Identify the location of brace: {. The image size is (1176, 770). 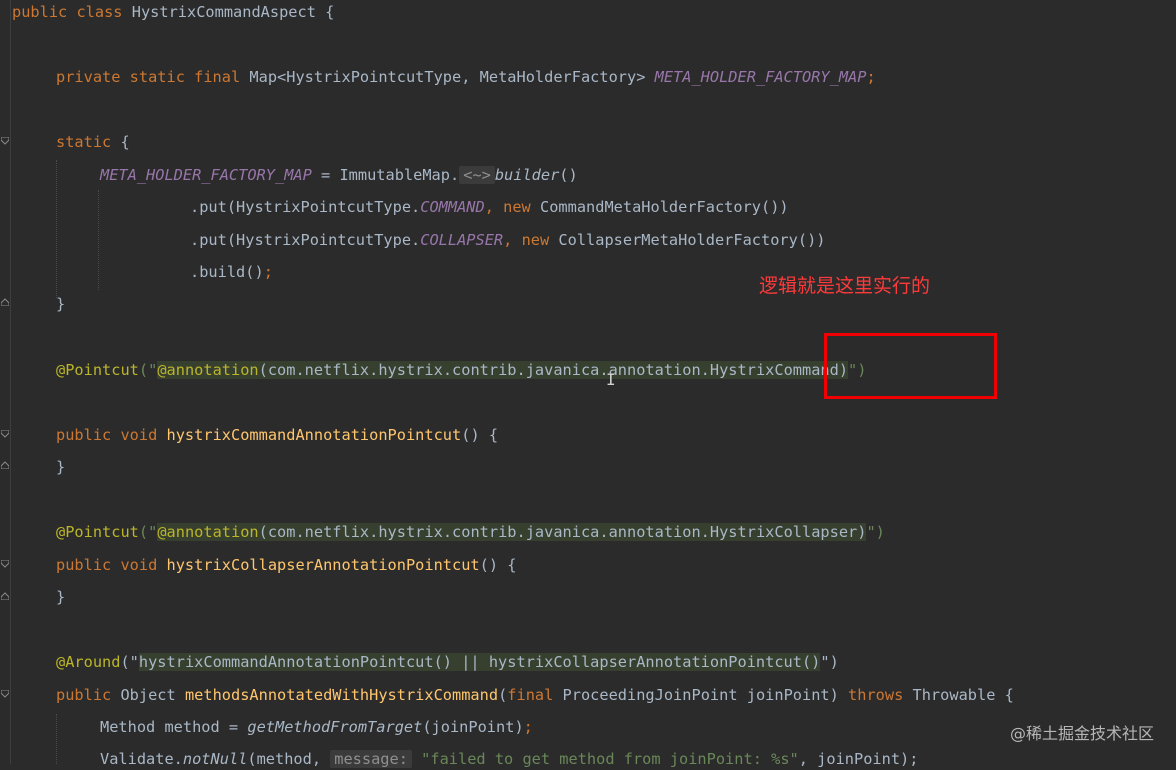
(120, 142).